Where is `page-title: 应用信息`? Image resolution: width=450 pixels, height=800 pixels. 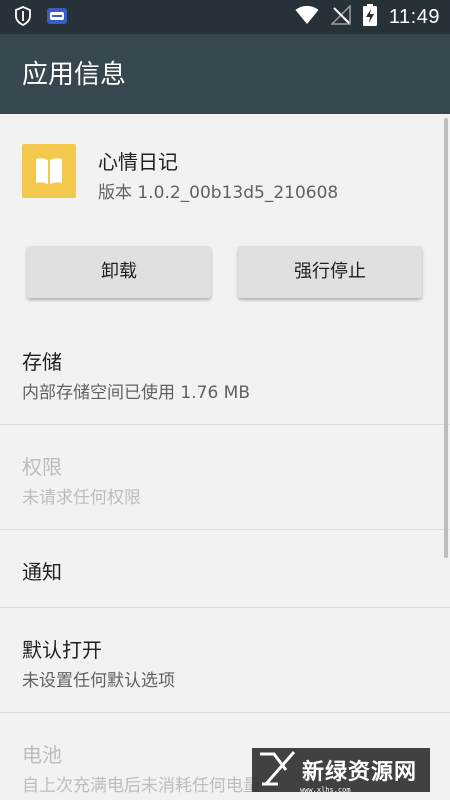
page-title: 应用信息 is located at coordinates (74, 75).